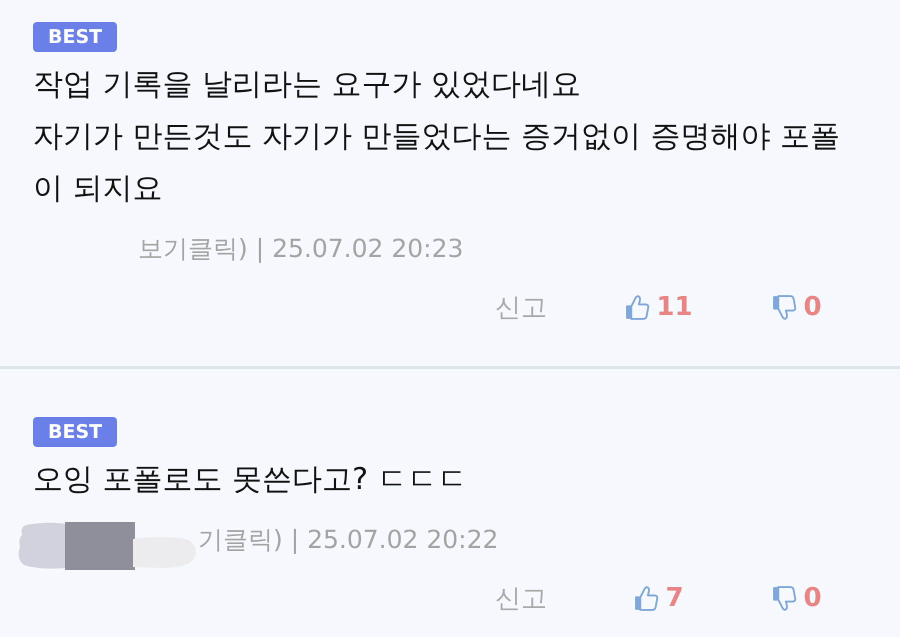 The width and height of the screenshot is (900, 637). Describe the element at coordinates (251, 480) in the screenshot. I see `comment-text: 오잉 포폴로도 못쓴다고? ㄷㄷㄷ` at that location.